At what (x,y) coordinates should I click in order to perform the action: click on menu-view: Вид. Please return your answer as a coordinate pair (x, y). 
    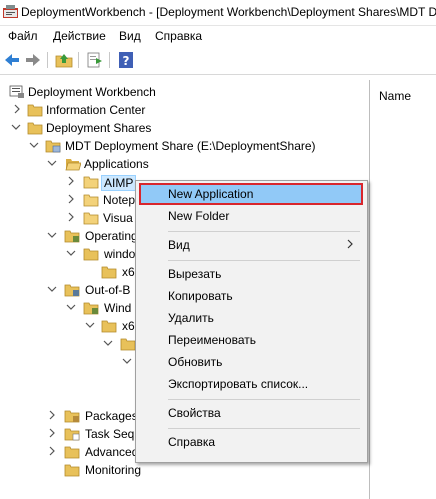
    Looking at the image, I should click on (130, 36).